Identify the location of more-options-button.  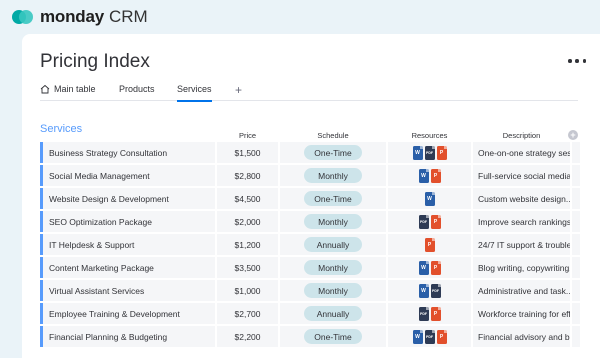
(577, 61).